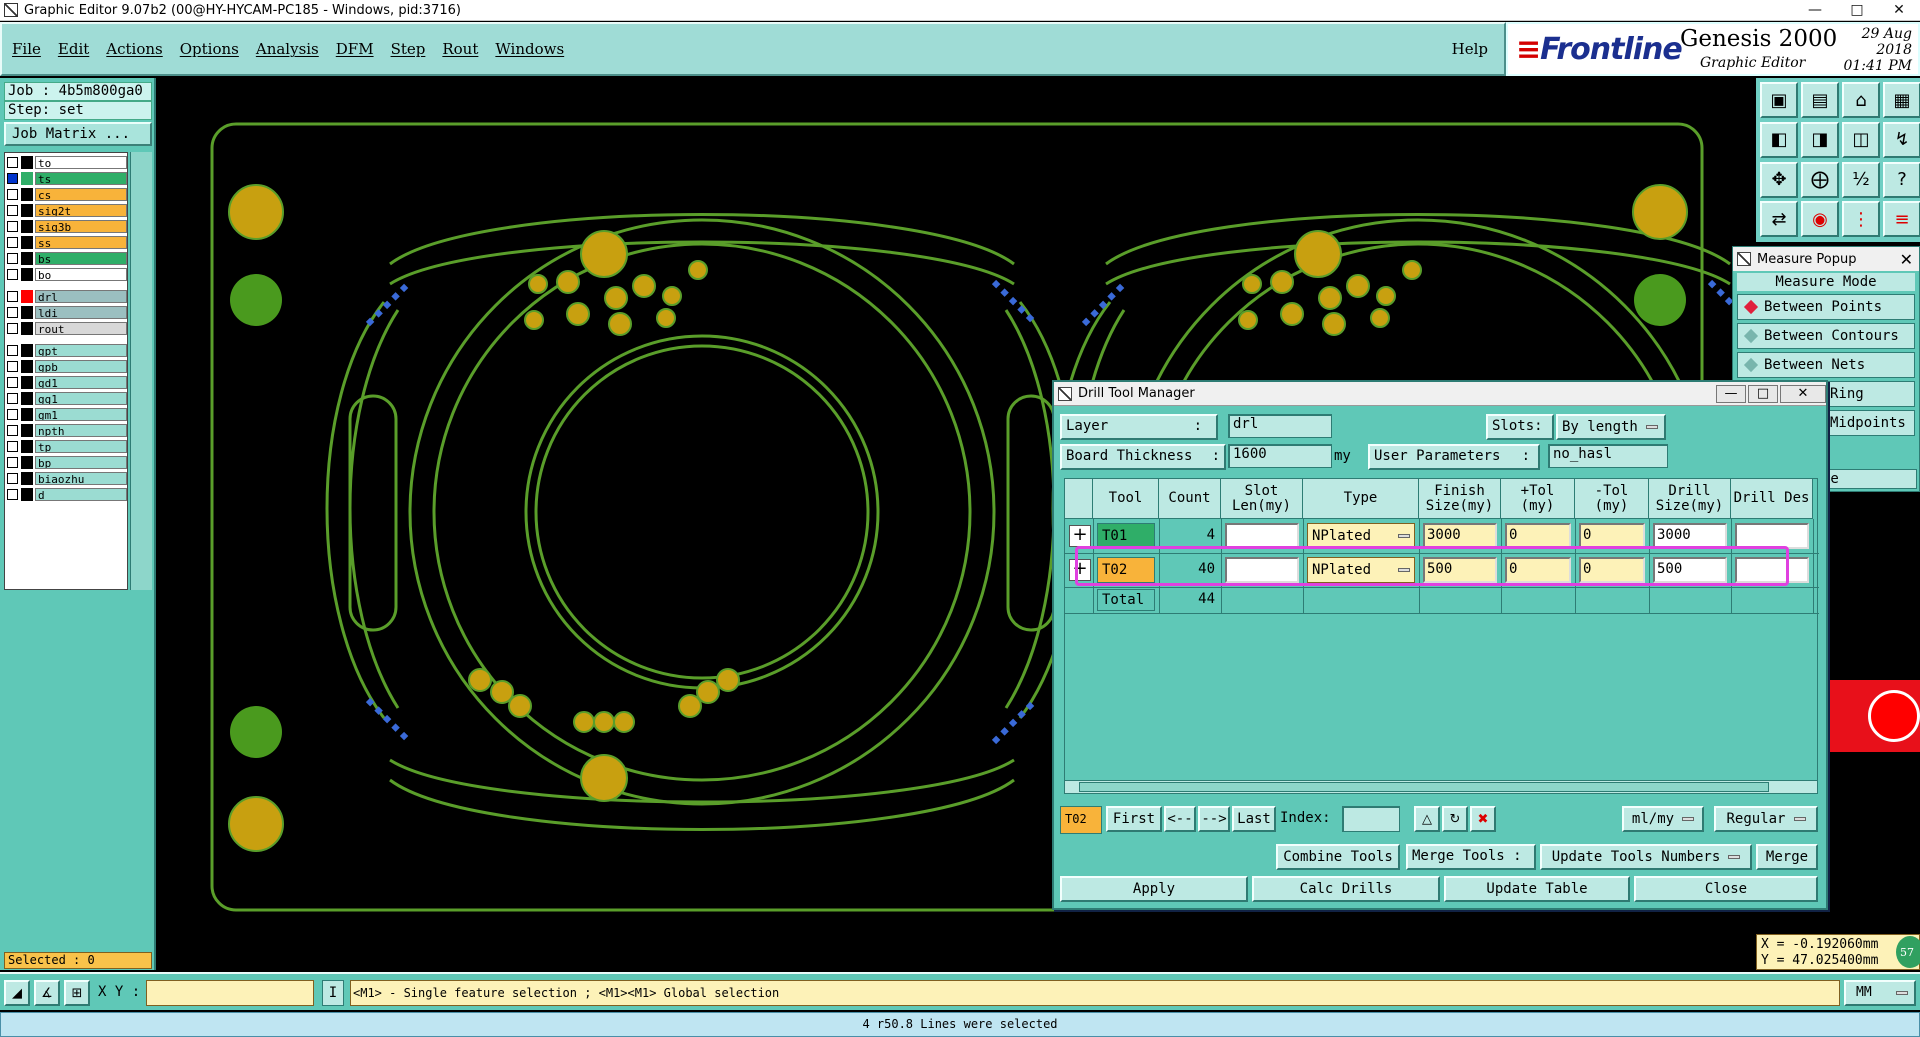  I want to click on prev-button: <--, so click(1180, 819).